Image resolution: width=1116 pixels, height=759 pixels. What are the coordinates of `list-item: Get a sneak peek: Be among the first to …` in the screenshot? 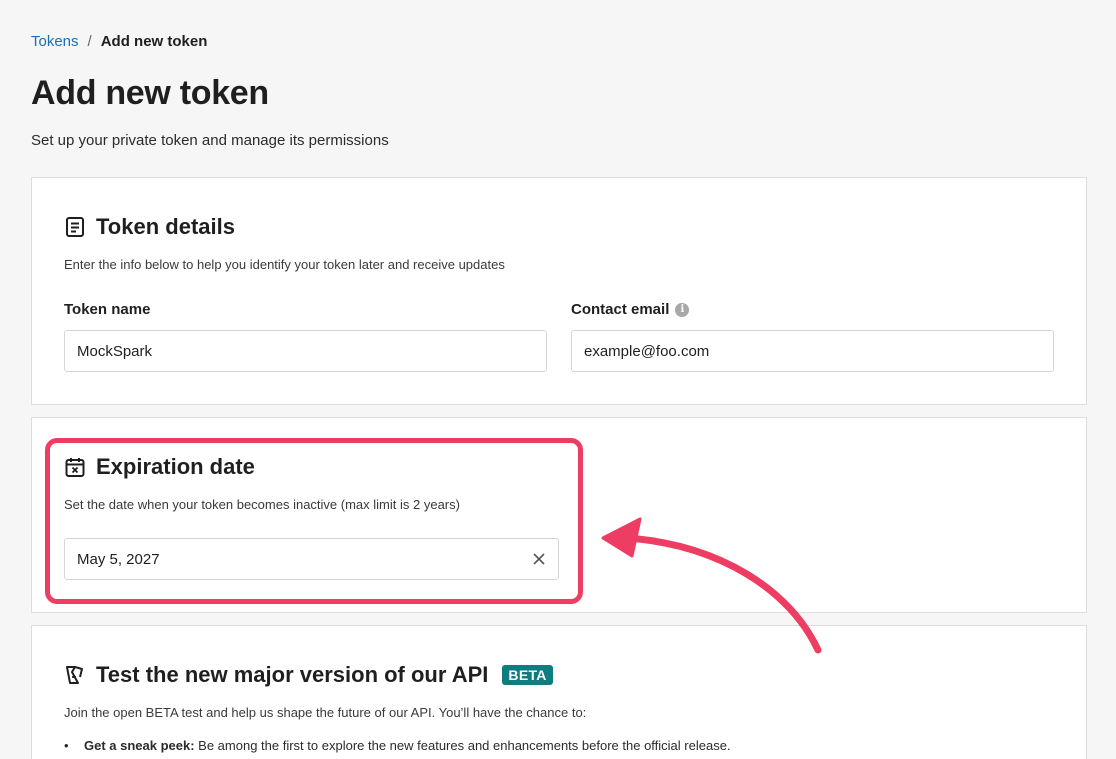 It's located at (397, 745).